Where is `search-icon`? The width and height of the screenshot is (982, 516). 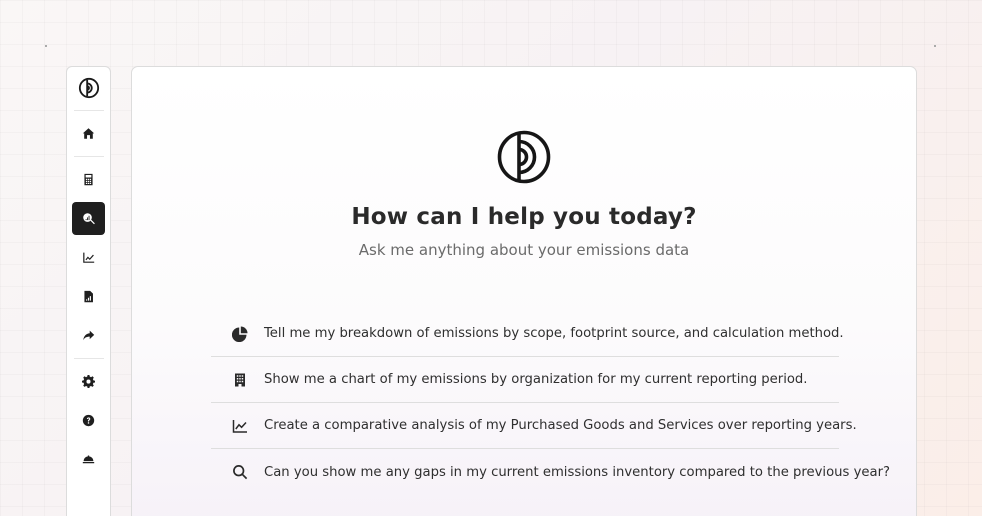 search-icon is located at coordinates (240, 472).